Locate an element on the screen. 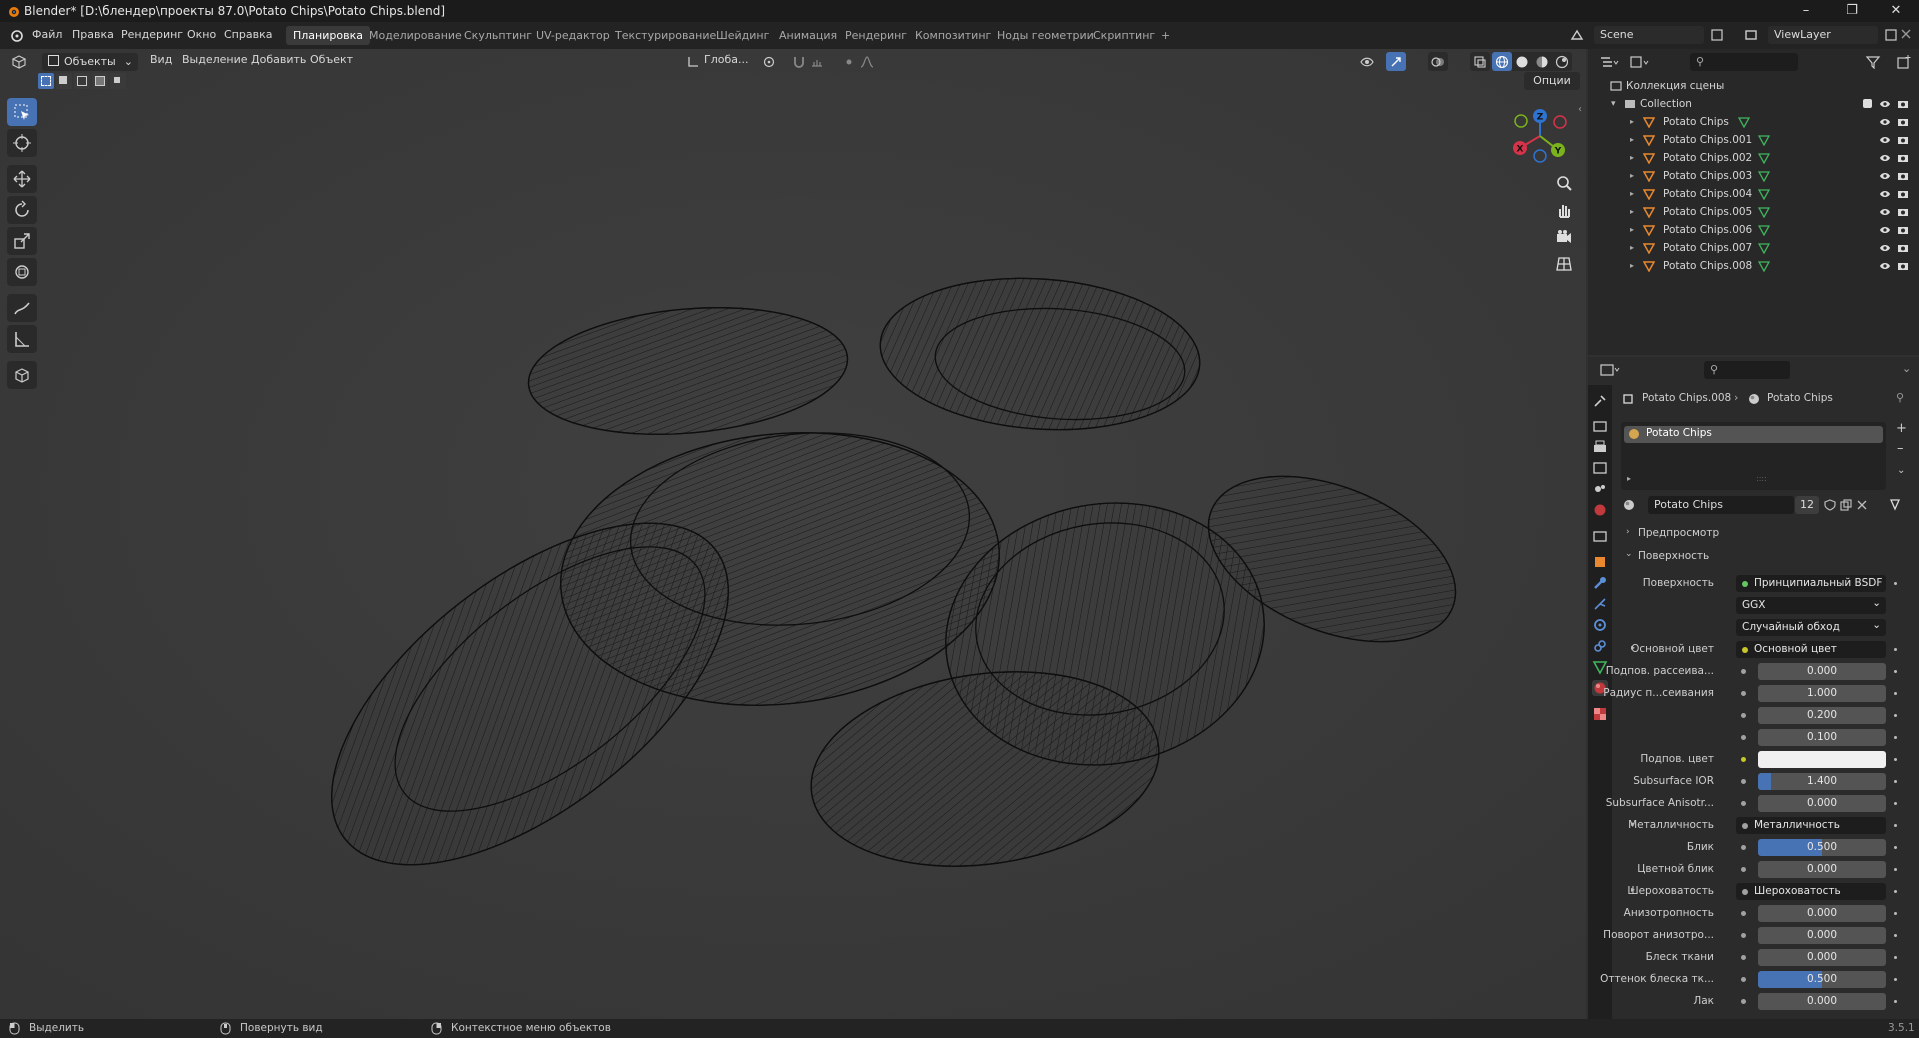 The height and width of the screenshot is (1038, 1919). tab-object is located at coordinates (1600, 562).